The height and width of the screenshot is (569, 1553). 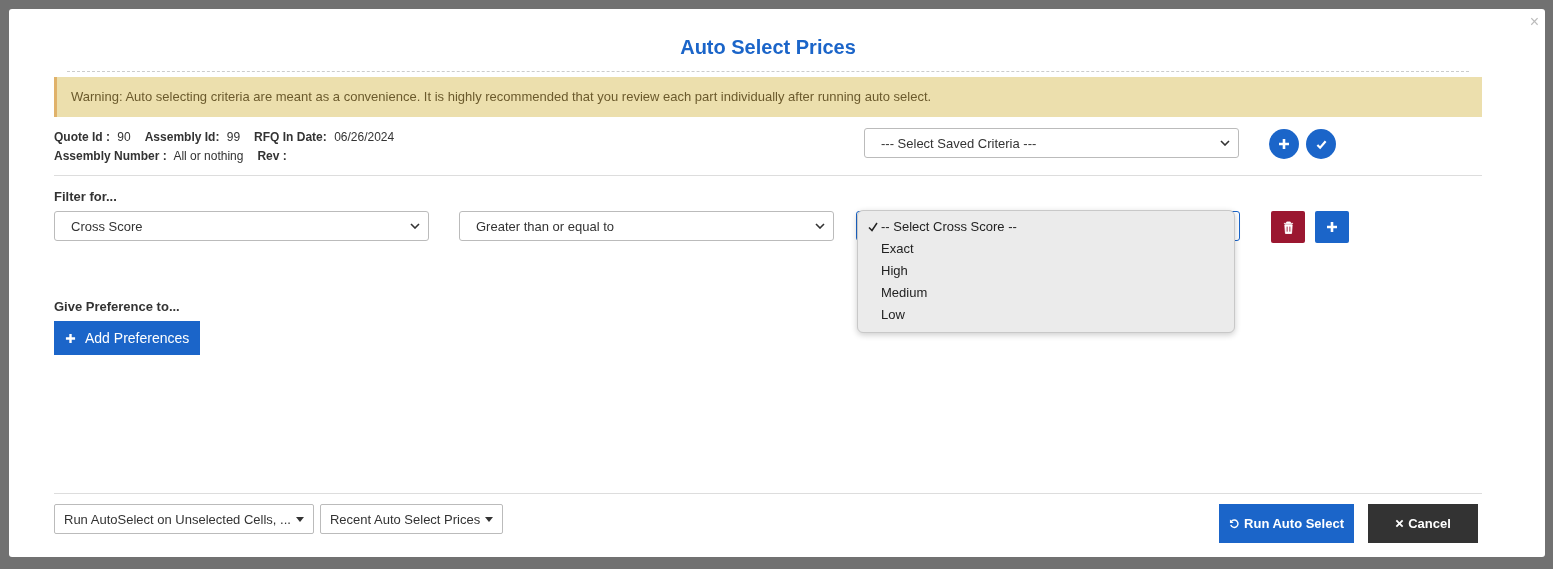 I want to click on cancel-button: Cancel, so click(x=1423, y=523).